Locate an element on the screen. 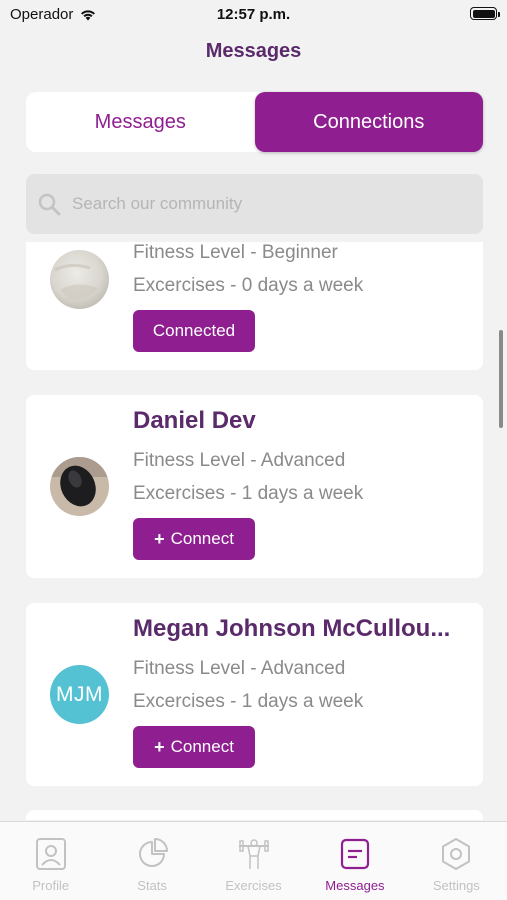 The height and width of the screenshot is (900, 507). tabbar-item-messages: Messages is located at coordinates (354, 861).